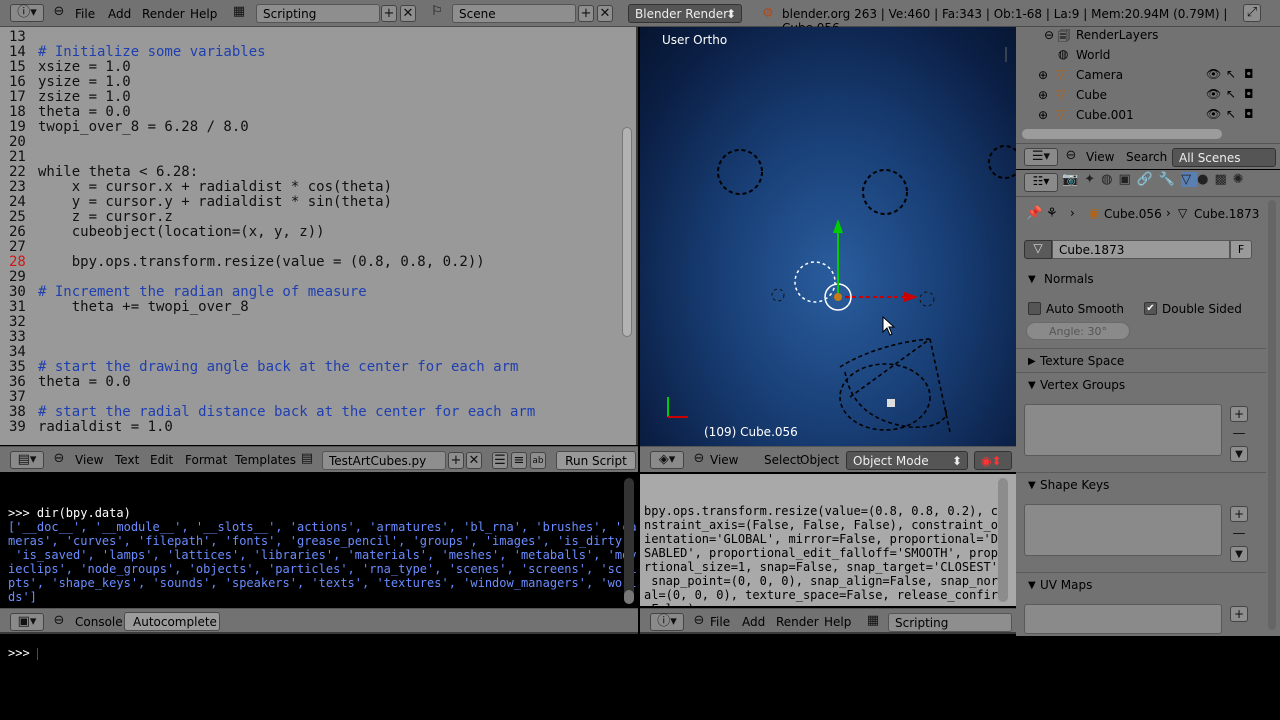 Image resolution: width=1280 pixels, height=720 pixels. What do you see at coordinates (1038, 249) in the screenshot?
I see `mesh-datablock-icon: ▽` at bounding box center [1038, 249].